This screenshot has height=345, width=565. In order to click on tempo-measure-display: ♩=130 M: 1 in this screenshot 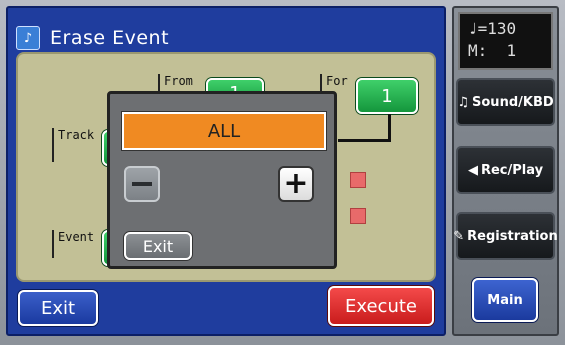, I will do `click(505, 41)`.